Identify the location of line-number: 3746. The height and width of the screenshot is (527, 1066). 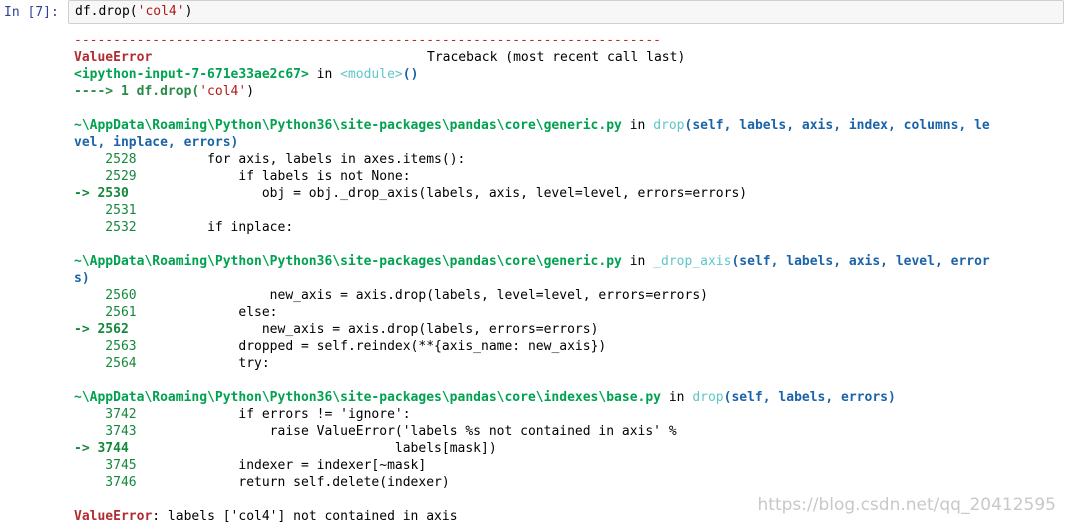
(105, 482).